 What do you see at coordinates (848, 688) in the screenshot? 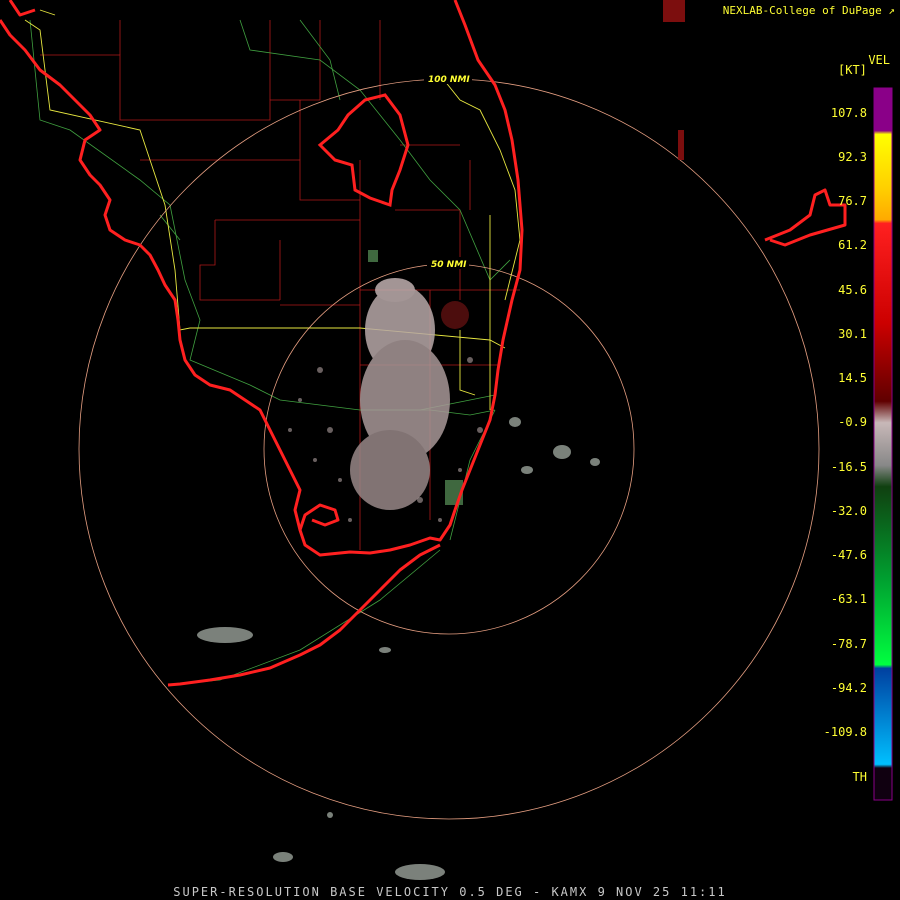
I see `legend-tick: -94.2` at bounding box center [848, 688].